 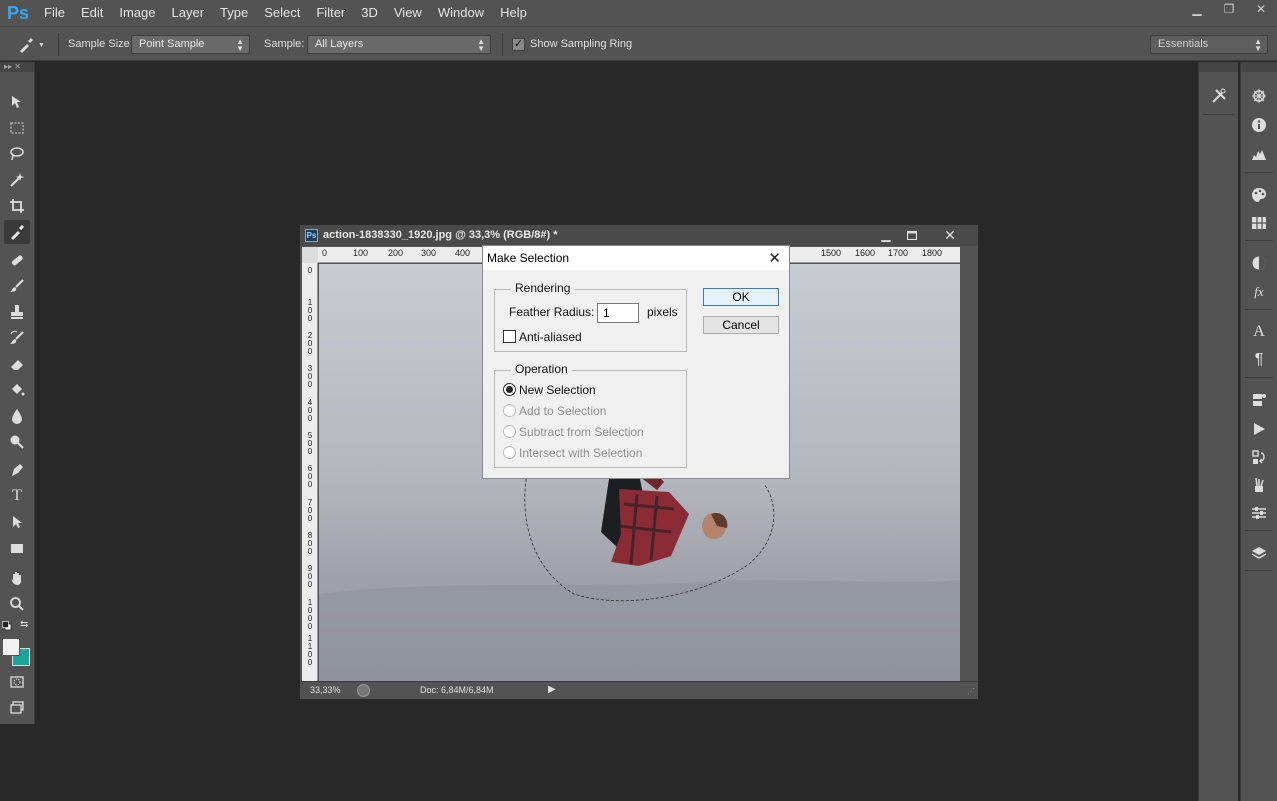 What do you see at coordinates (17, 578) in the screenshot?
I see `hand-tool-icon` at bounding box center [17, 578].